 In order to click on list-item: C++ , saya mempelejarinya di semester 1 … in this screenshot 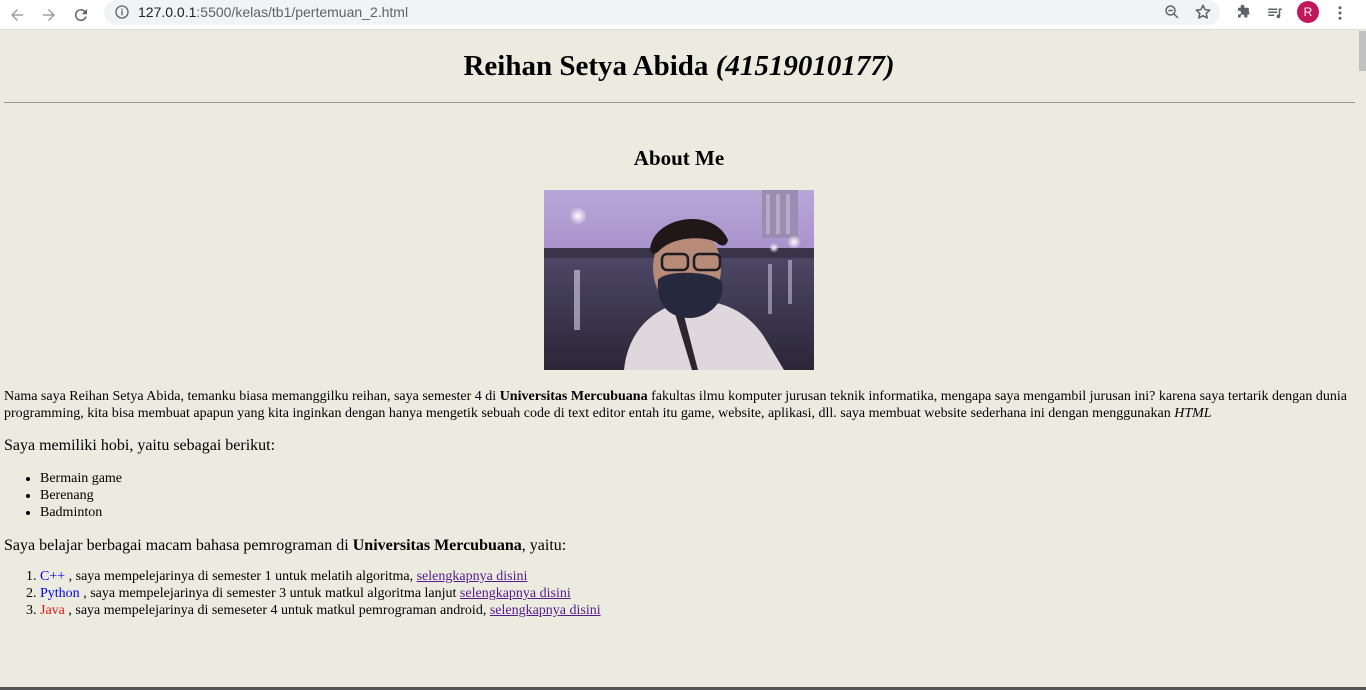, I will do `click(320, 576)`.